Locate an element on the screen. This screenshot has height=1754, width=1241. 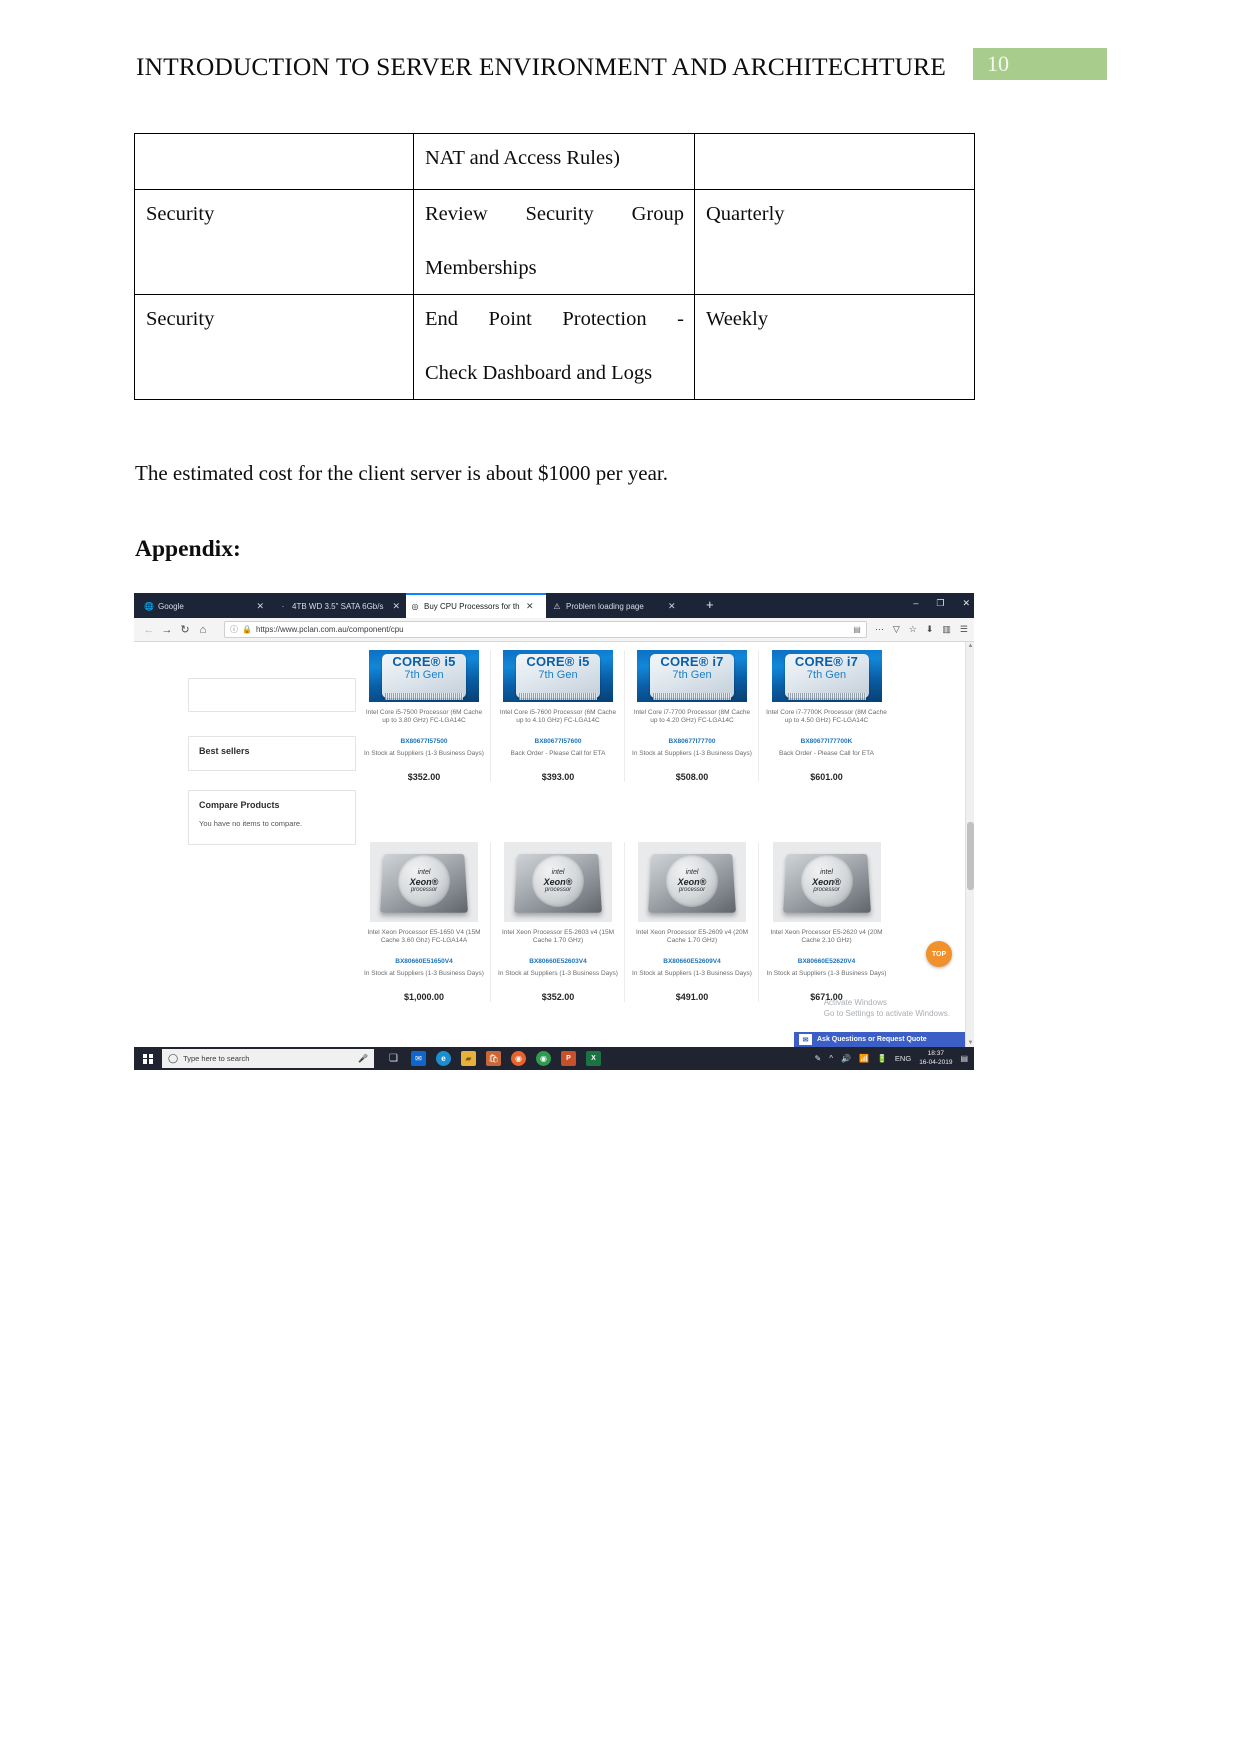
file-explorer-icon: ▰ is located at coordinates (468, 1058).